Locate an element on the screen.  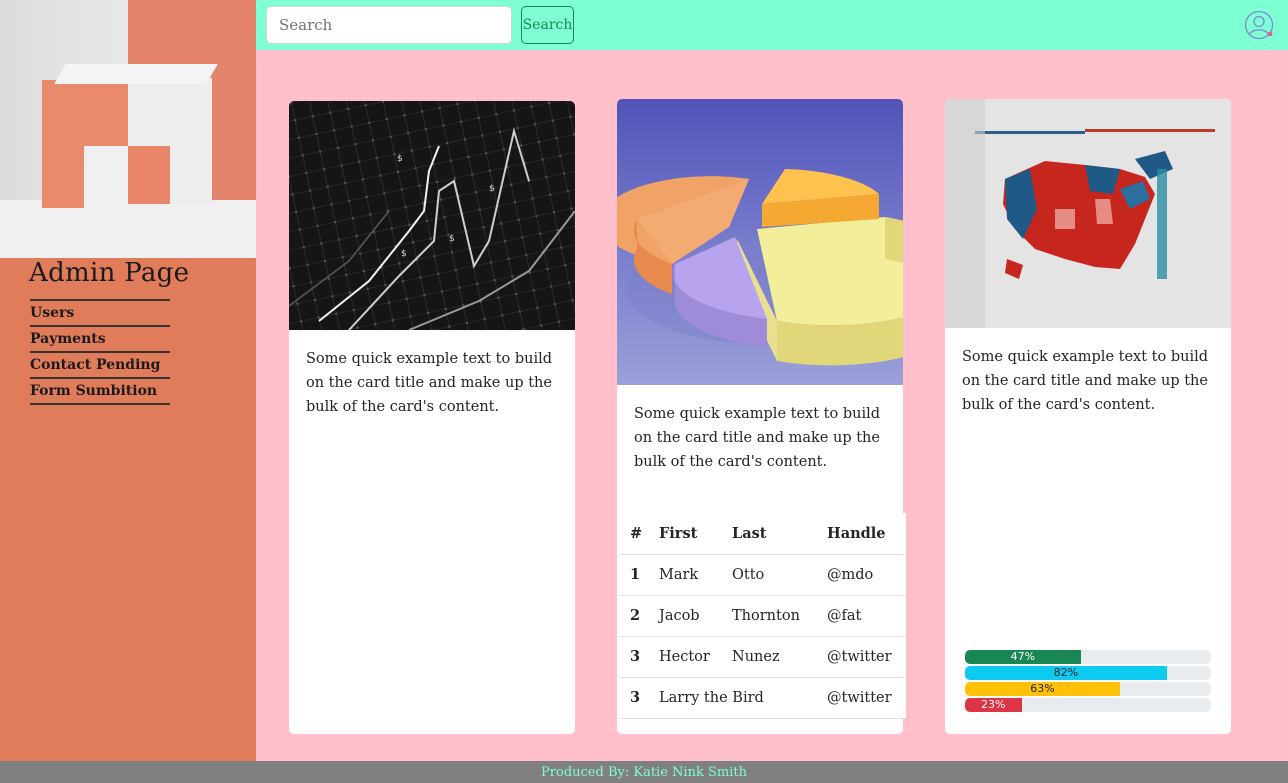
table-row: 3 Hector Nunez @twitter is located at coordinates (762, 657).